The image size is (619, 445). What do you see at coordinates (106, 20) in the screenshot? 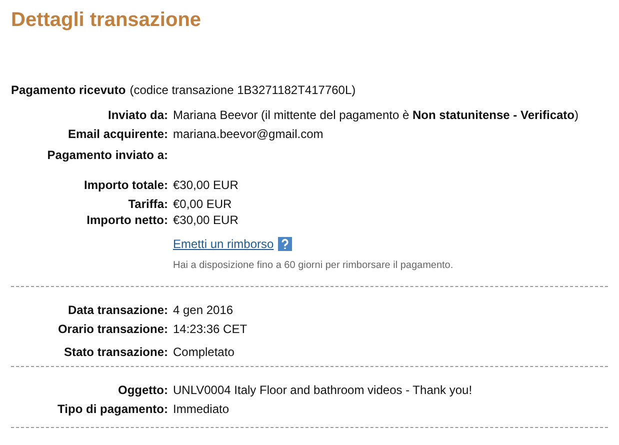
I see `page-title: Dettagli transazione` at bounding box center [106, 20].